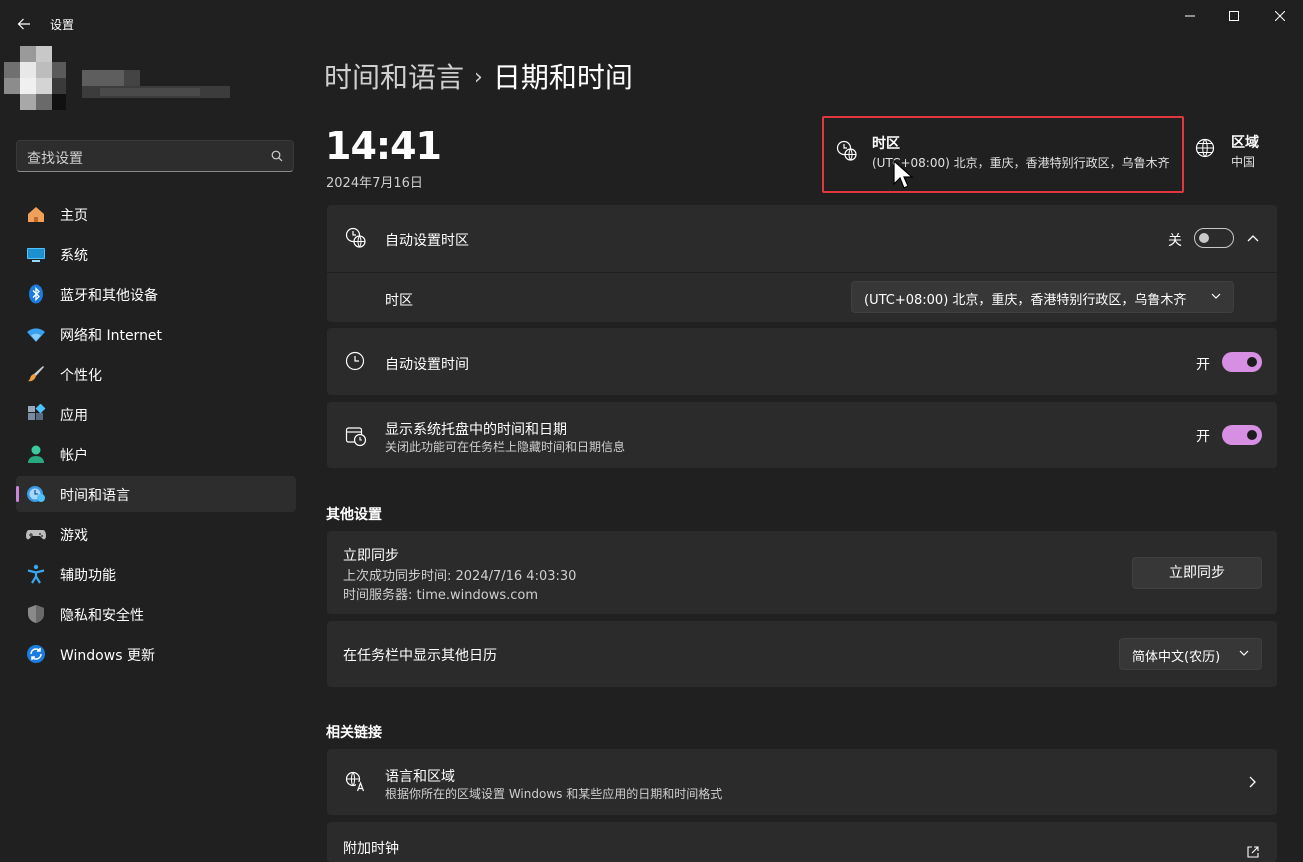 Image resolution: width=1303 pixels, height=862 pixels. What do you see at coordinates (1234, 16) in the screenshot?
I see `maximize-button` at bounding box center [1234, 16].